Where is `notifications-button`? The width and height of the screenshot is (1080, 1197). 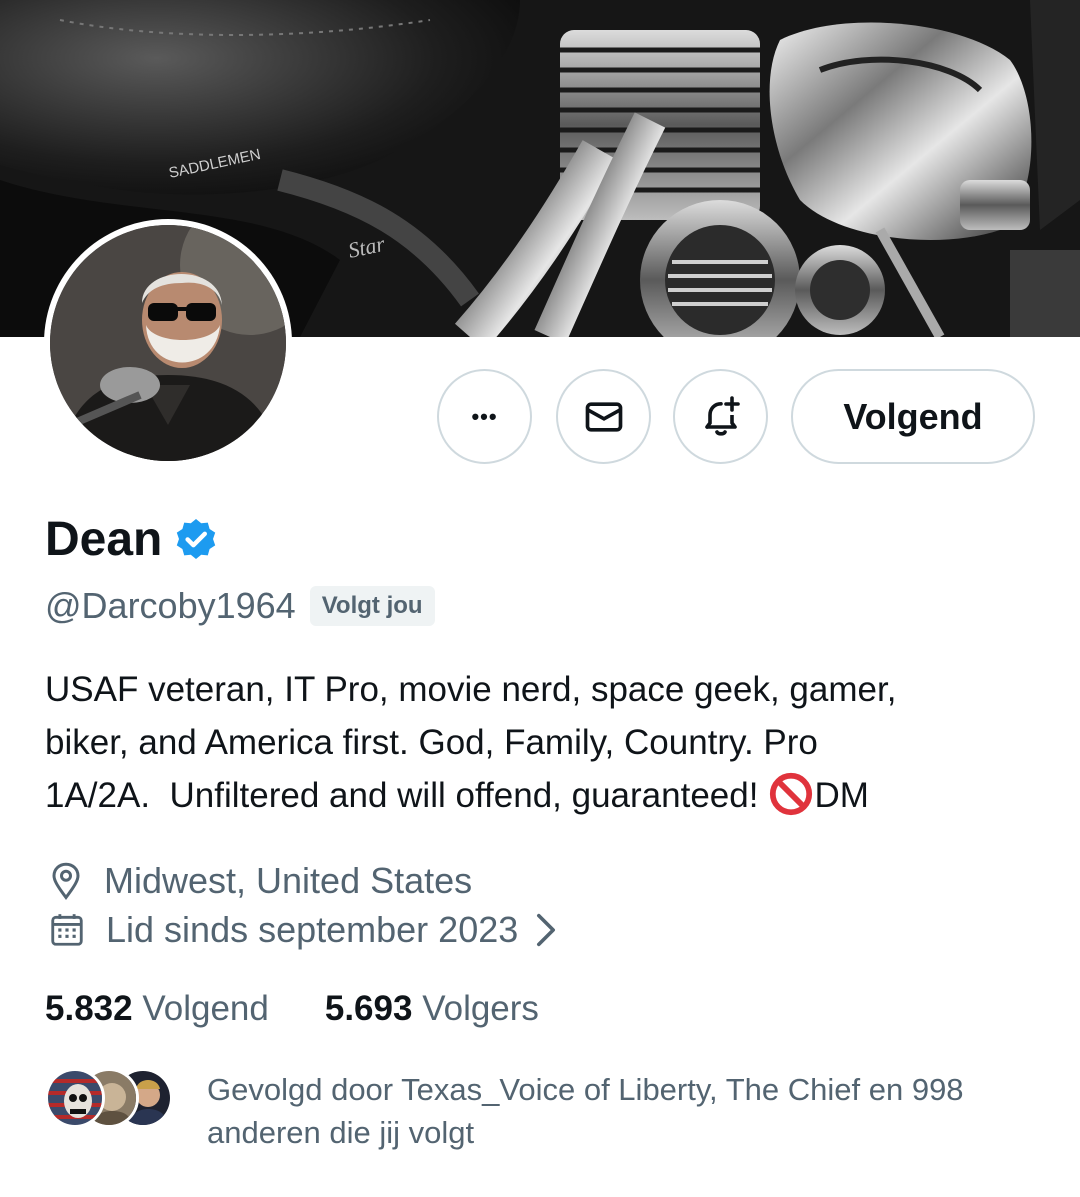
notifications-button is located at coordinates (720, 416).